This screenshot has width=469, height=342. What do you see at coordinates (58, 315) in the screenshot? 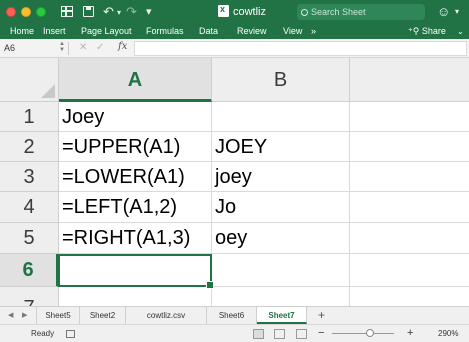
I see `sheet-tab-sheet5: Sheet5` at bounding box center [58, 315].